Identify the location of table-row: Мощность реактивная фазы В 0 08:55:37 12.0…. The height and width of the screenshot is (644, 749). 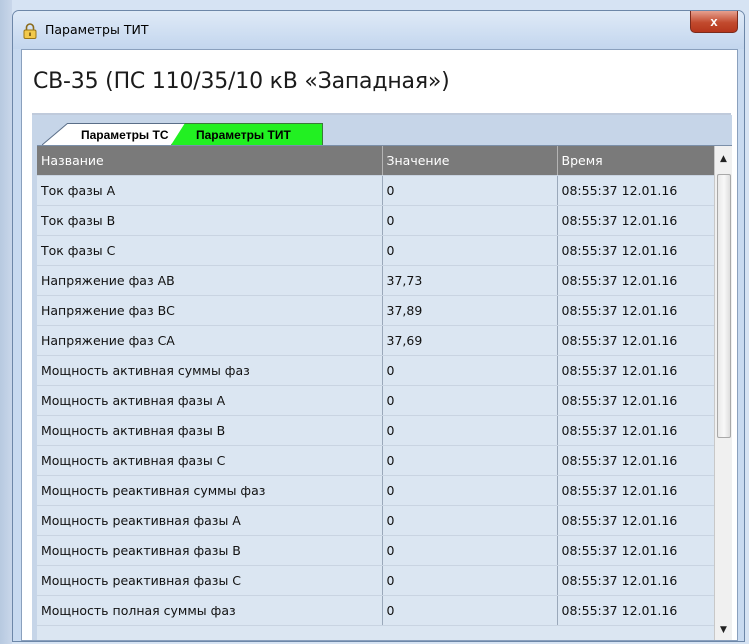
(384, 550).